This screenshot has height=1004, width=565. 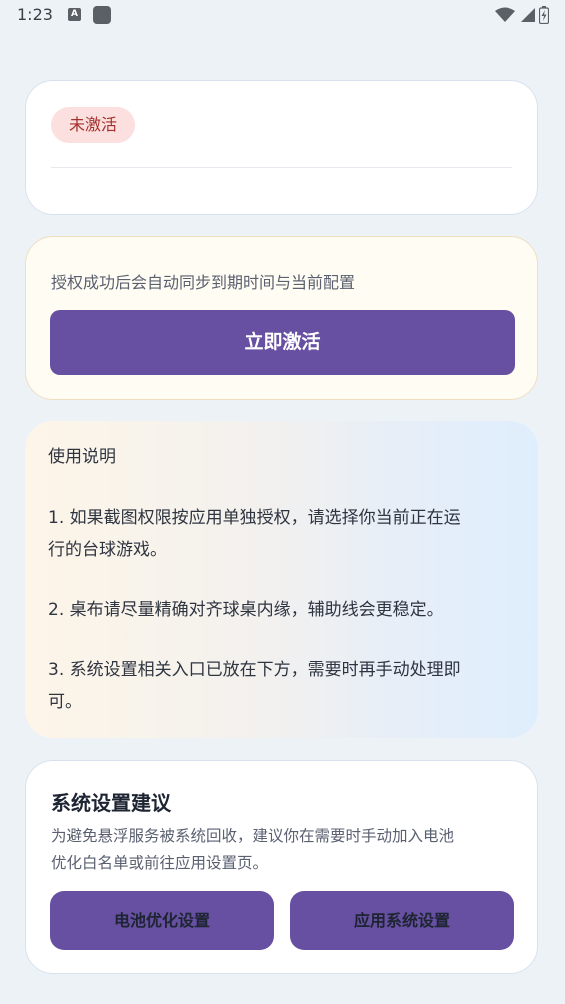 What do you see at coordinates (74, 14) in the screenshot?
I see `notification-a-icon: A` at bounding box center [74, 14].